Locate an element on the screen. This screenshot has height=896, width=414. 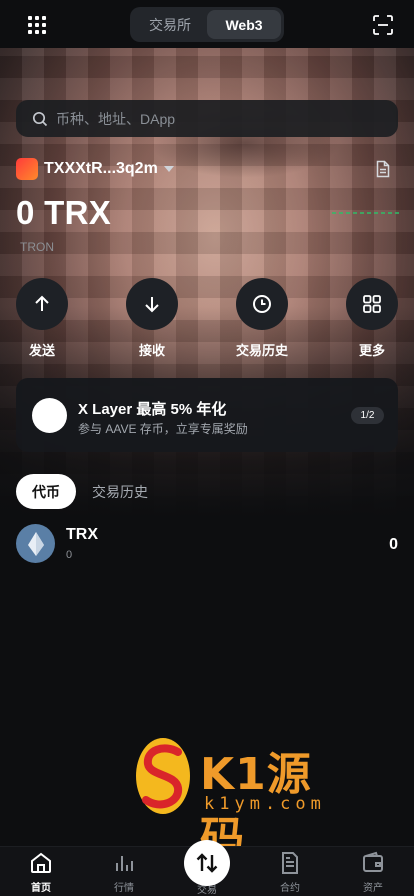
swap-arrows-icon is located at coordinates (207, 863).